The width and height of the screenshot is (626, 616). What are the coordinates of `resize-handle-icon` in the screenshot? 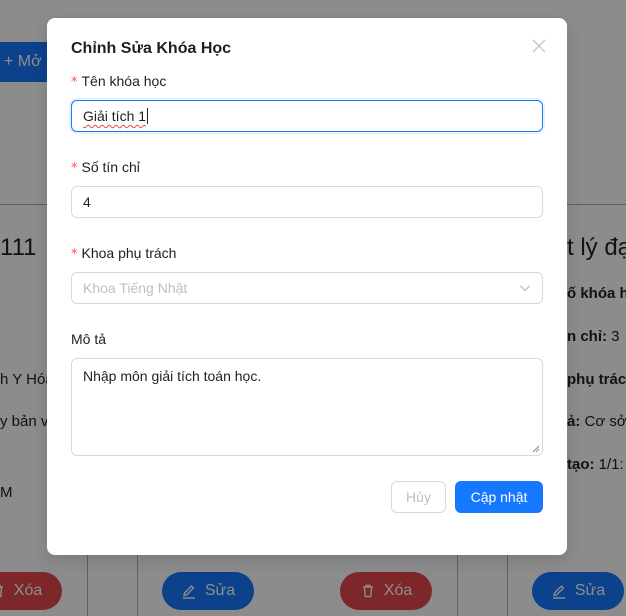 It's located at (536, 449).